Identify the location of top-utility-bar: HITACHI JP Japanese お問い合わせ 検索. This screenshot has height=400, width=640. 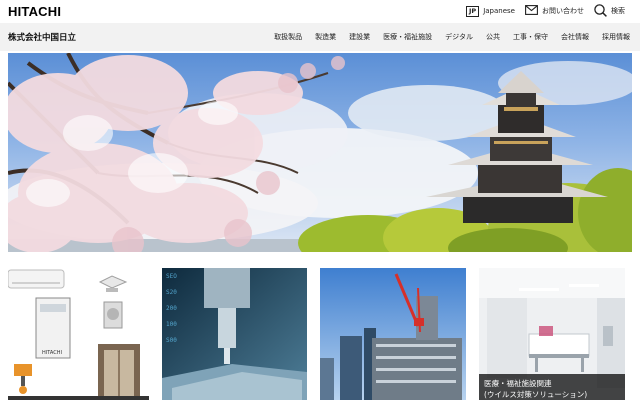
(320, 11).